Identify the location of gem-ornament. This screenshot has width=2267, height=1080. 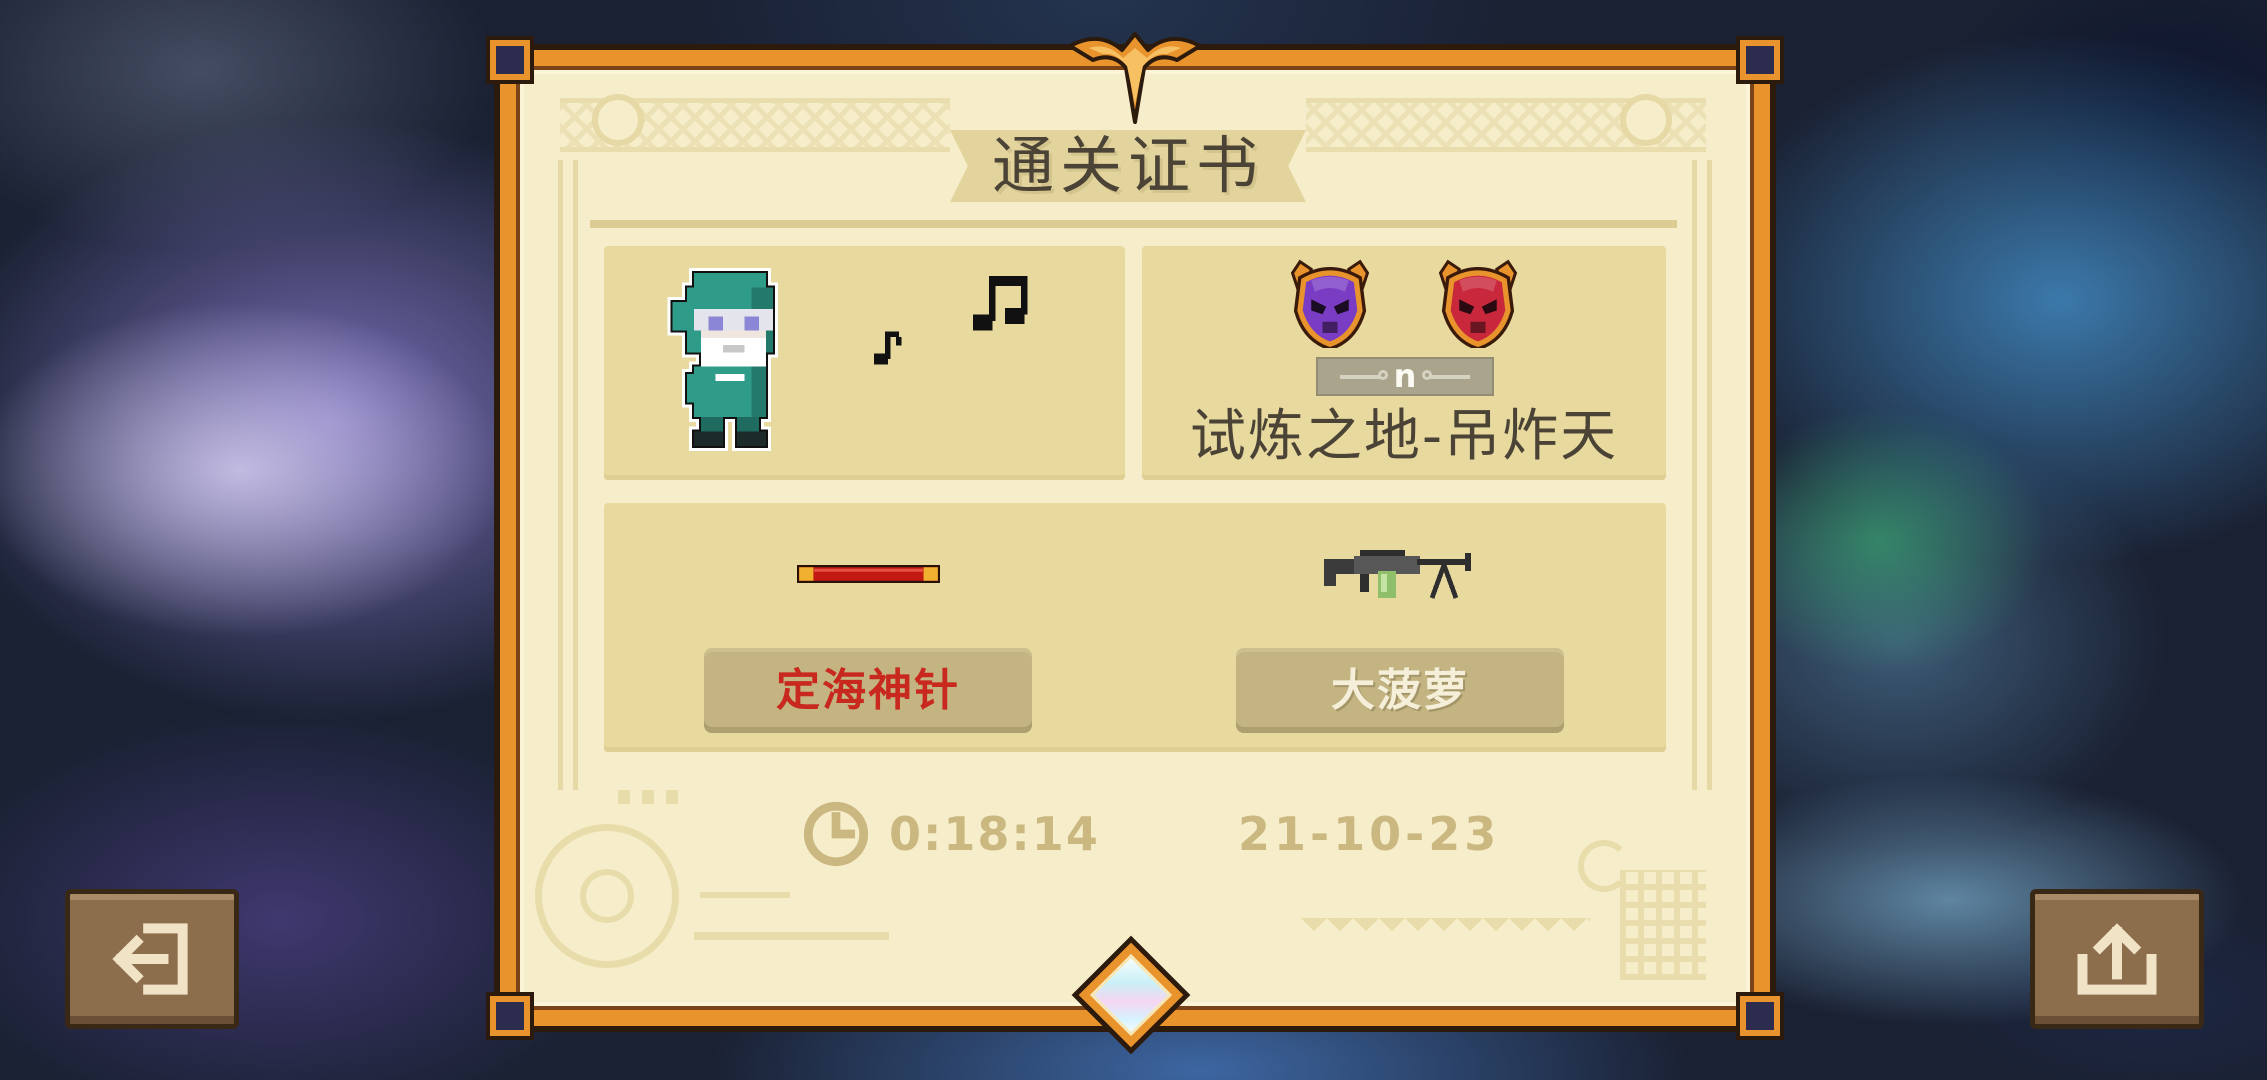
(1131, 995).